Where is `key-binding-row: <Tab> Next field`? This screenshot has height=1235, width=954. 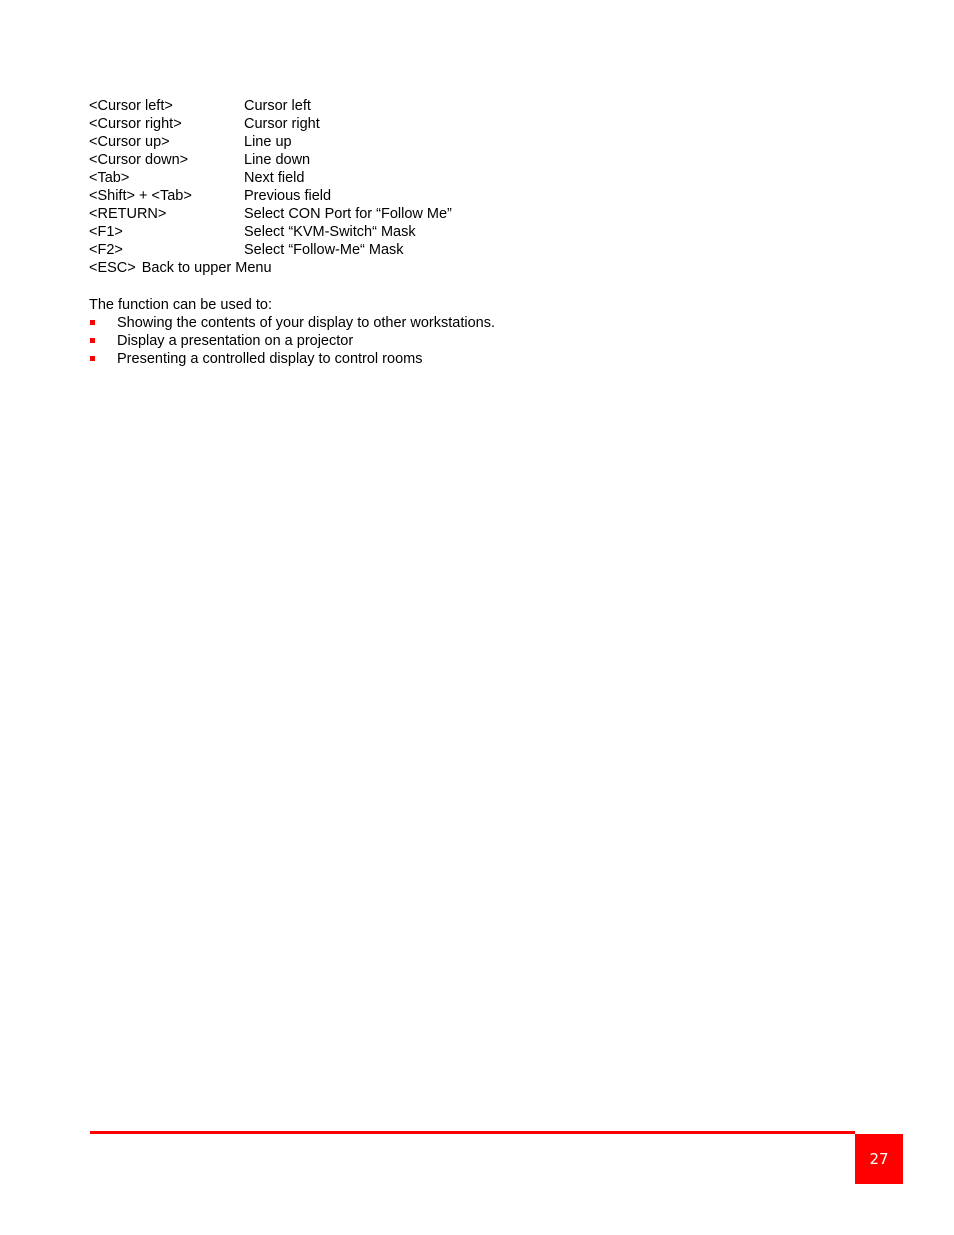 key-binding-row: <Tab> Next field is located at coordinates (270, 178).